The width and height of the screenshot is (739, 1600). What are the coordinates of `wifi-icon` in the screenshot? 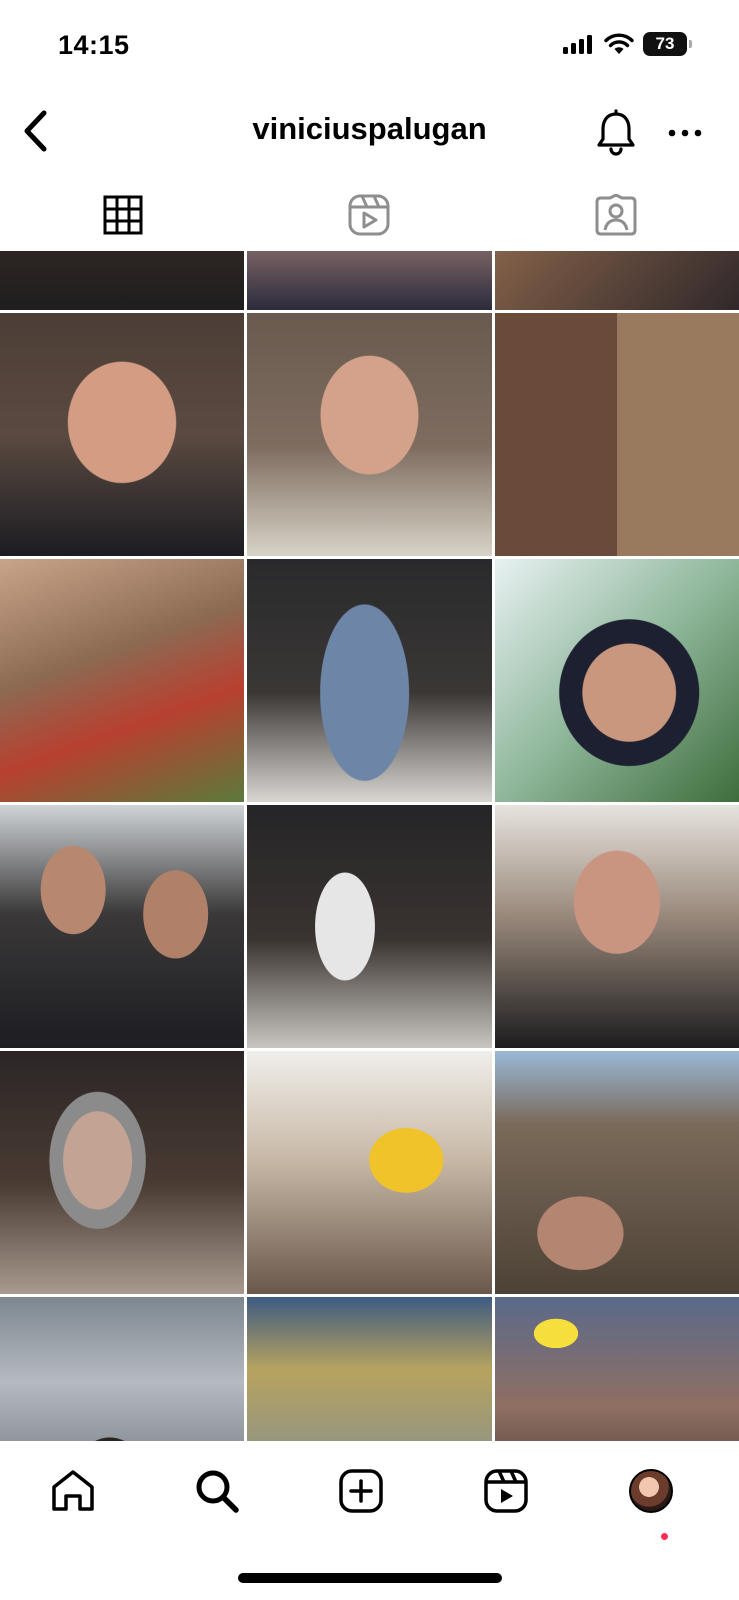 It's located at (619, 43).